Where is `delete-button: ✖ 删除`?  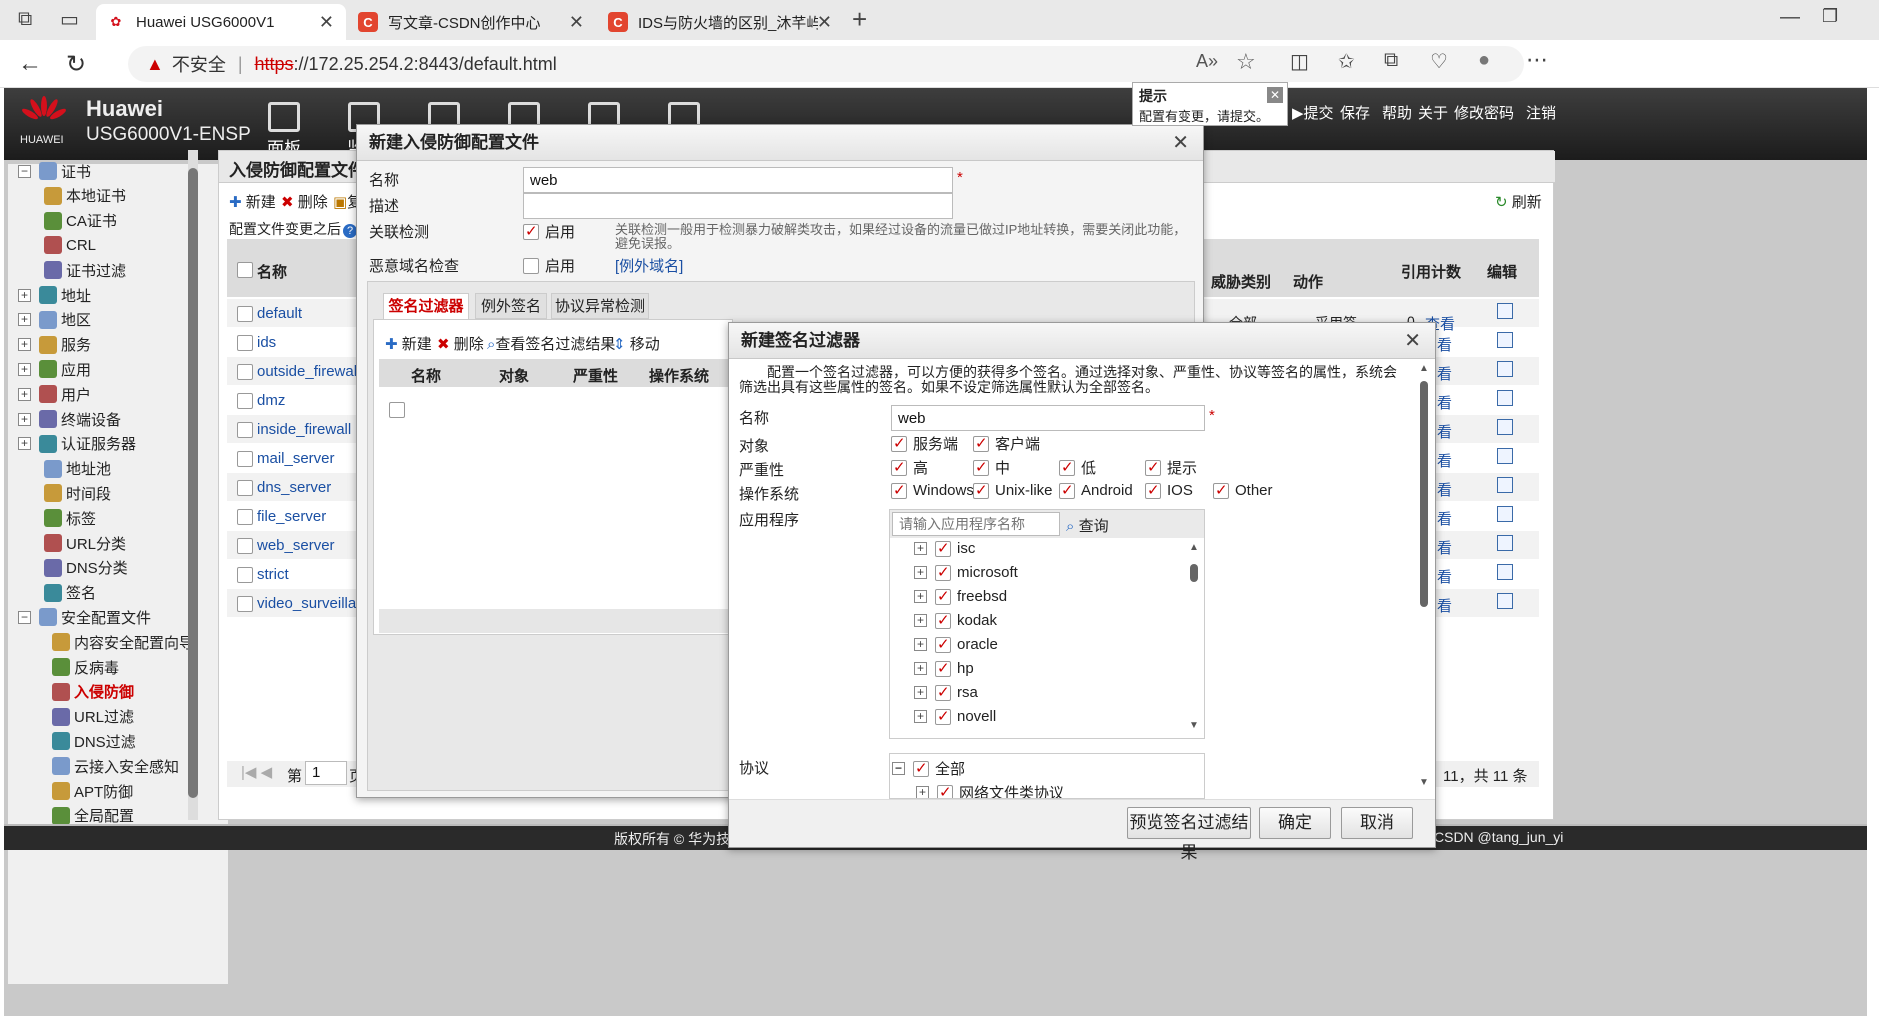 delete-button: ✖ 删除 is located at coordinates (304, 201).